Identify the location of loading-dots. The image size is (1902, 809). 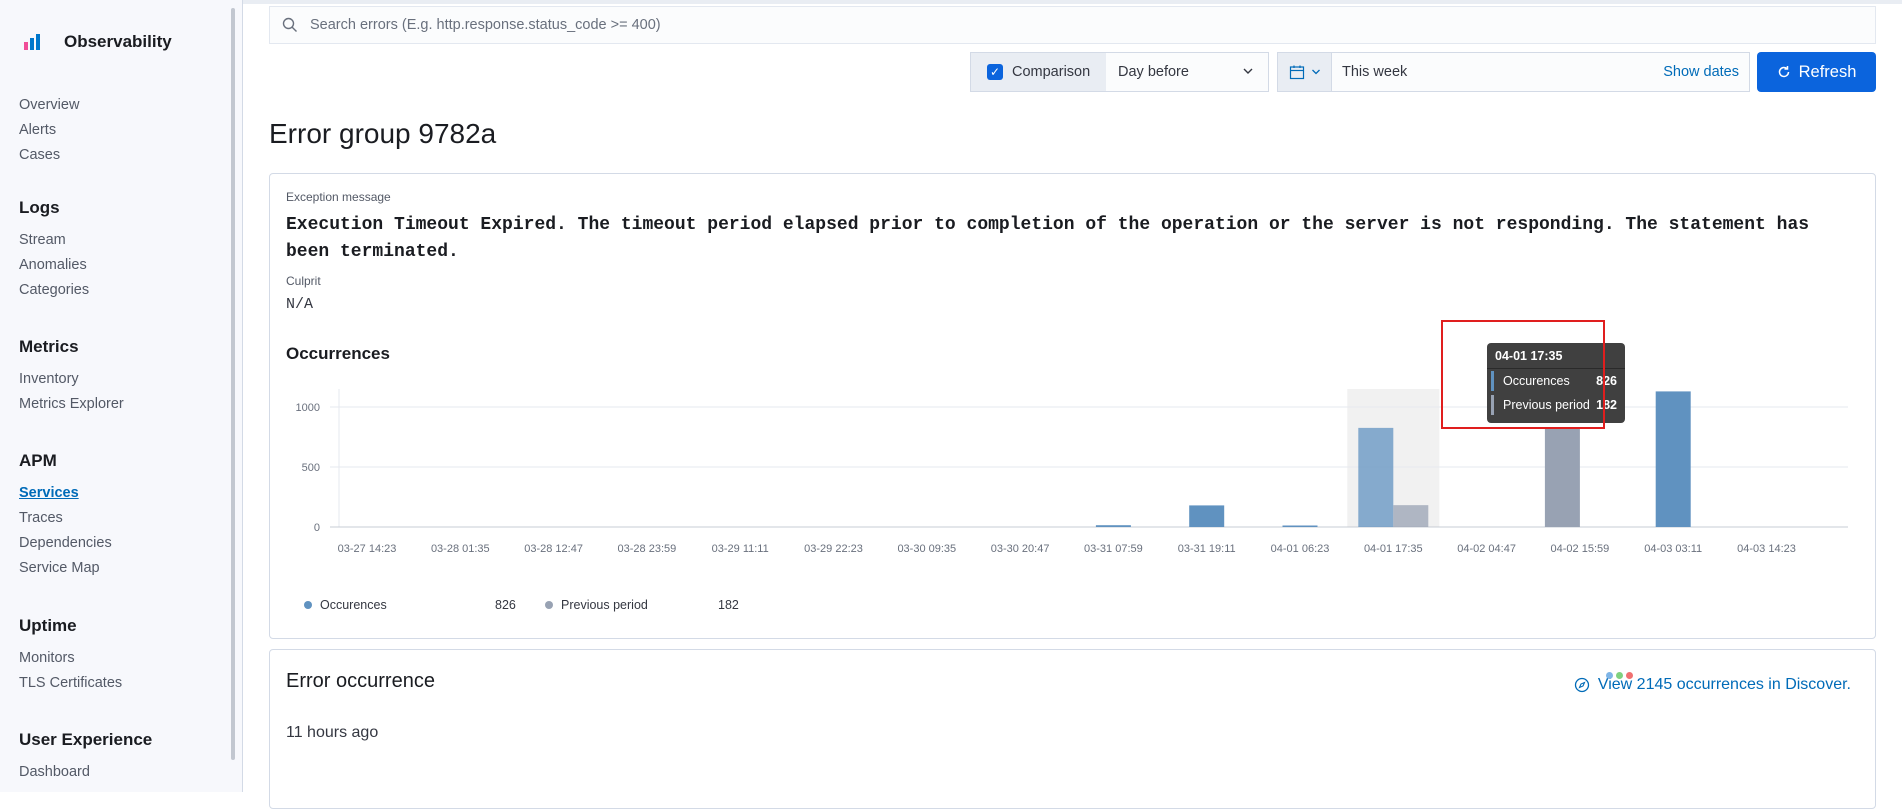
(1619, 675).